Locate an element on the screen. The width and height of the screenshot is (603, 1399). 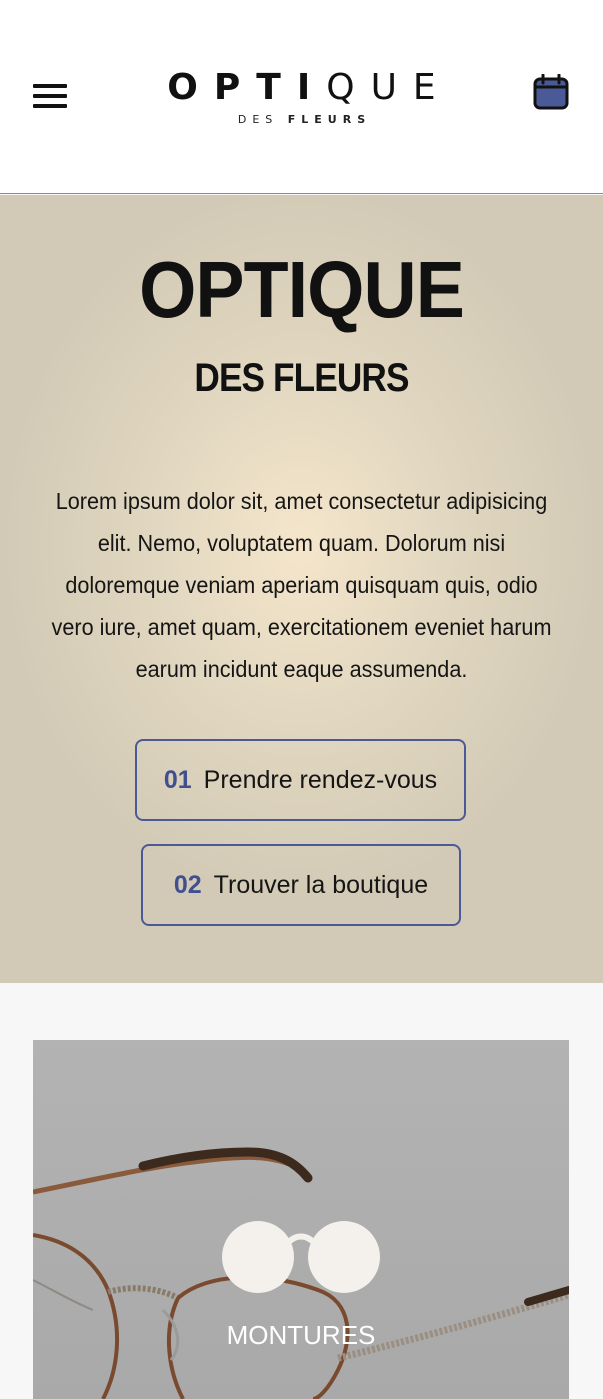
button-label: Prendre rendez-vous is located at coordinates (320, 779).